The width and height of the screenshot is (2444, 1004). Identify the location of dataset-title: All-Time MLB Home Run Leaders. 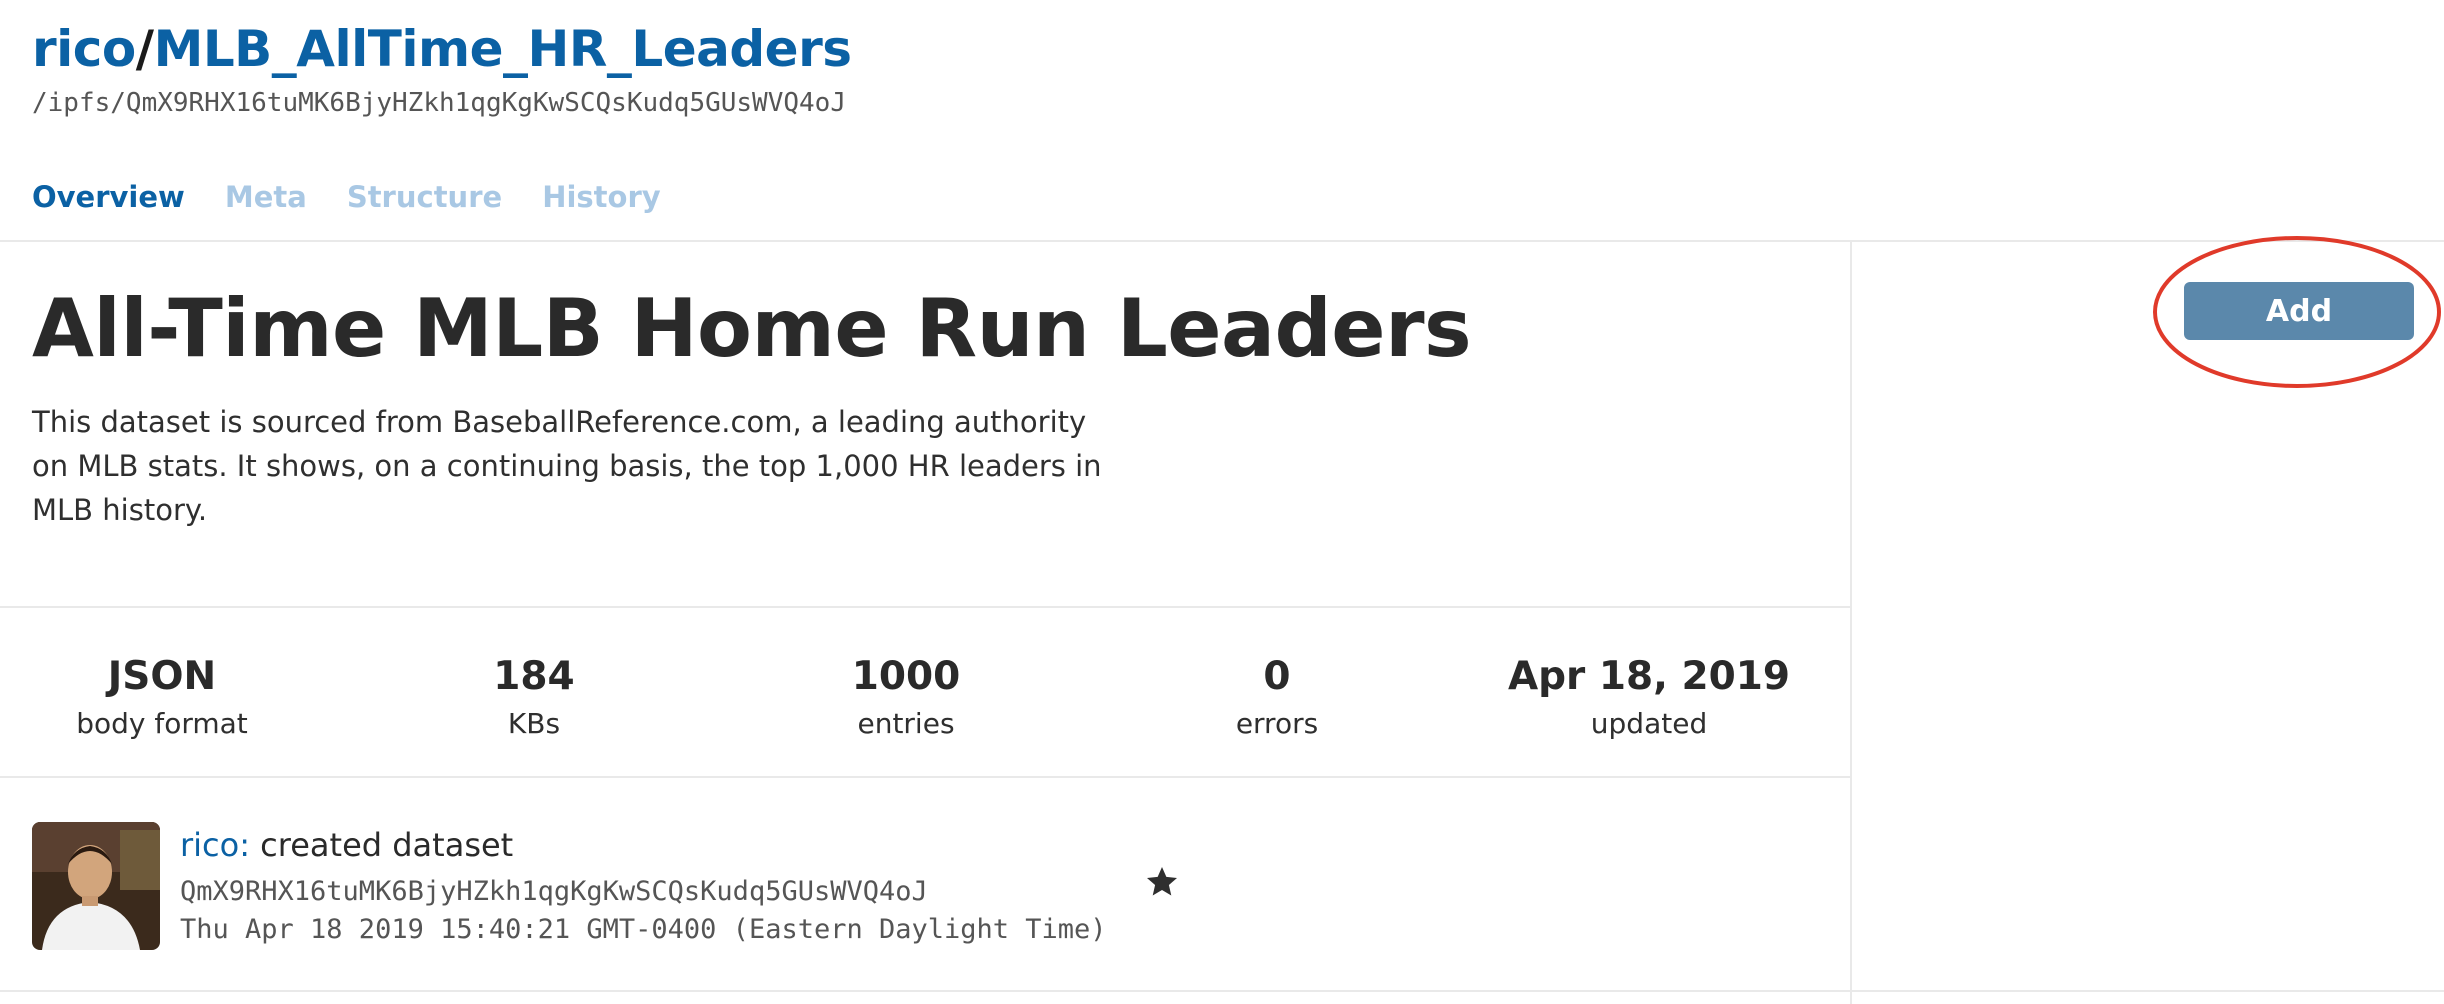
(752, 328).